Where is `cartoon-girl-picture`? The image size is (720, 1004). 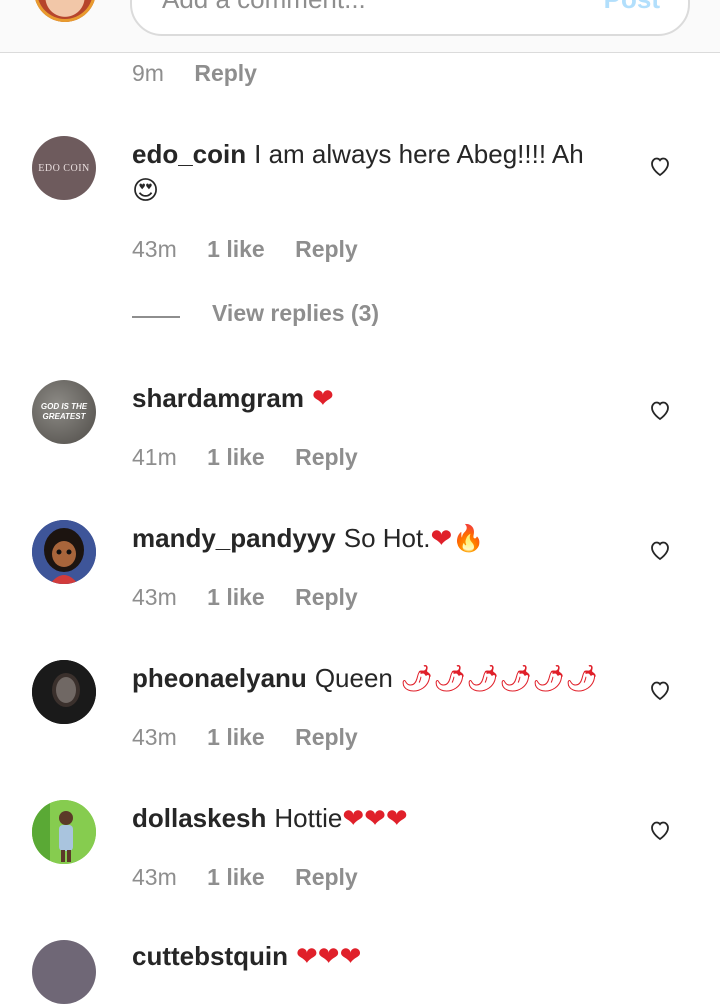 cartoon-girl-picture is located at coordinates (64, 552).